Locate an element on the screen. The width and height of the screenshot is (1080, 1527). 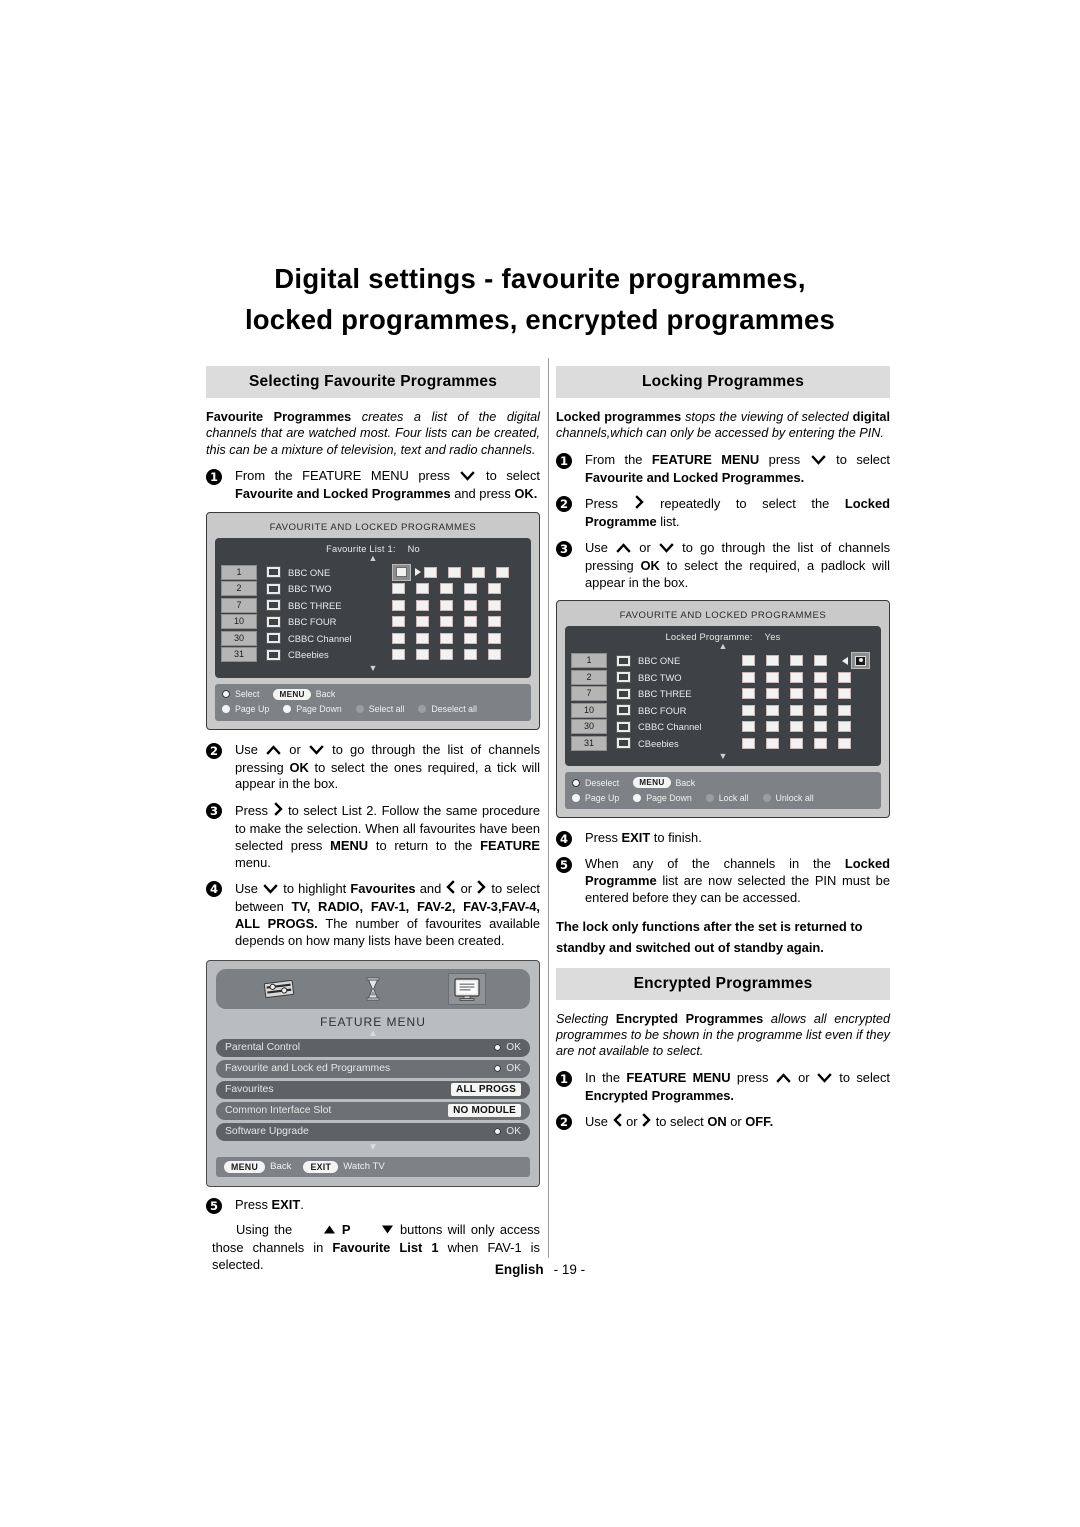
padlock-cursor-cell is located at coordinates (860, 661).